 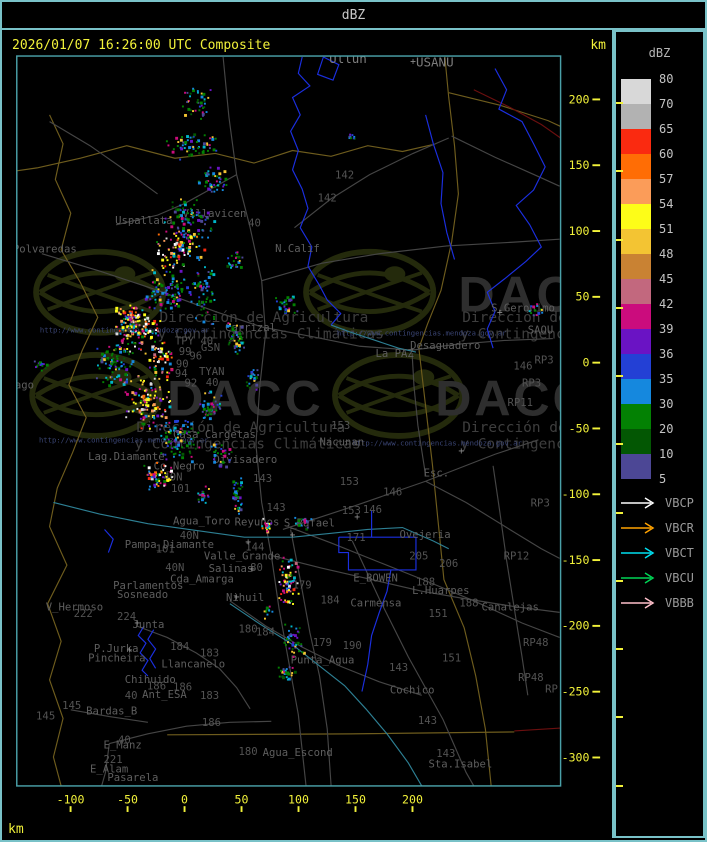 I want to click on map-label: Ant_ESA, so click(x=164, y=695).